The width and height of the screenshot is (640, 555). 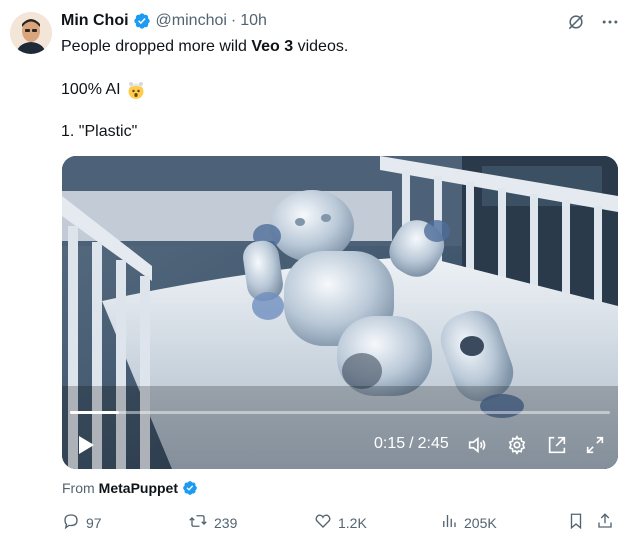 What do you see at coordinates (593, 22) in the screenshot?
I see `tweet-top-actions` at bounding box center [593, 22].